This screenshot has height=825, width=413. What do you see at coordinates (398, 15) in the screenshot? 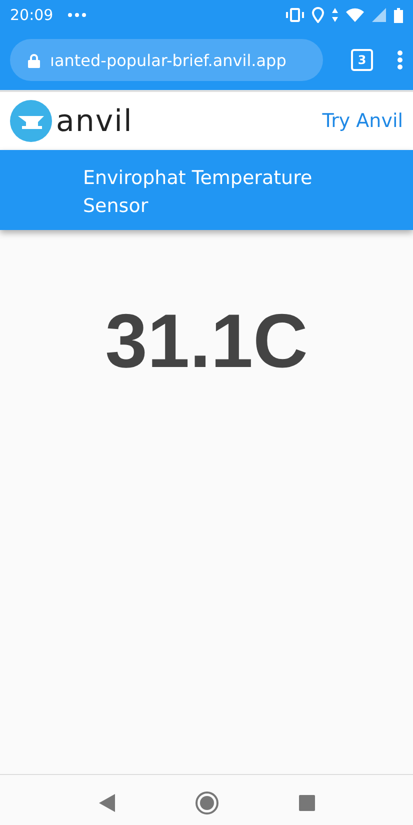
I see `battery-icon` at bounding box center [398, 15].